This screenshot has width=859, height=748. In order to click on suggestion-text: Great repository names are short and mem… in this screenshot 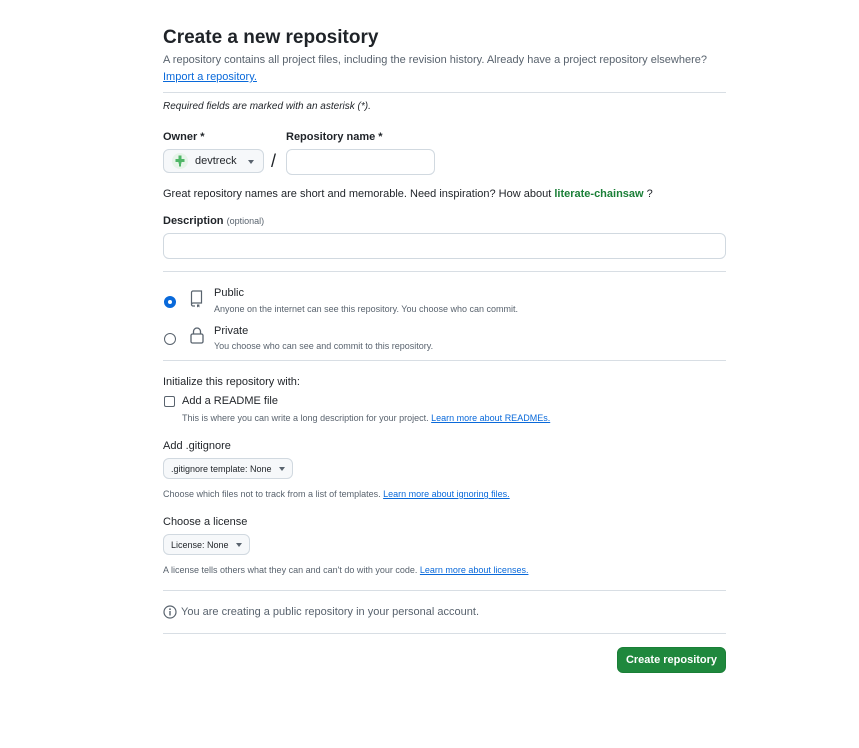, I will do `click(357, 194)`.